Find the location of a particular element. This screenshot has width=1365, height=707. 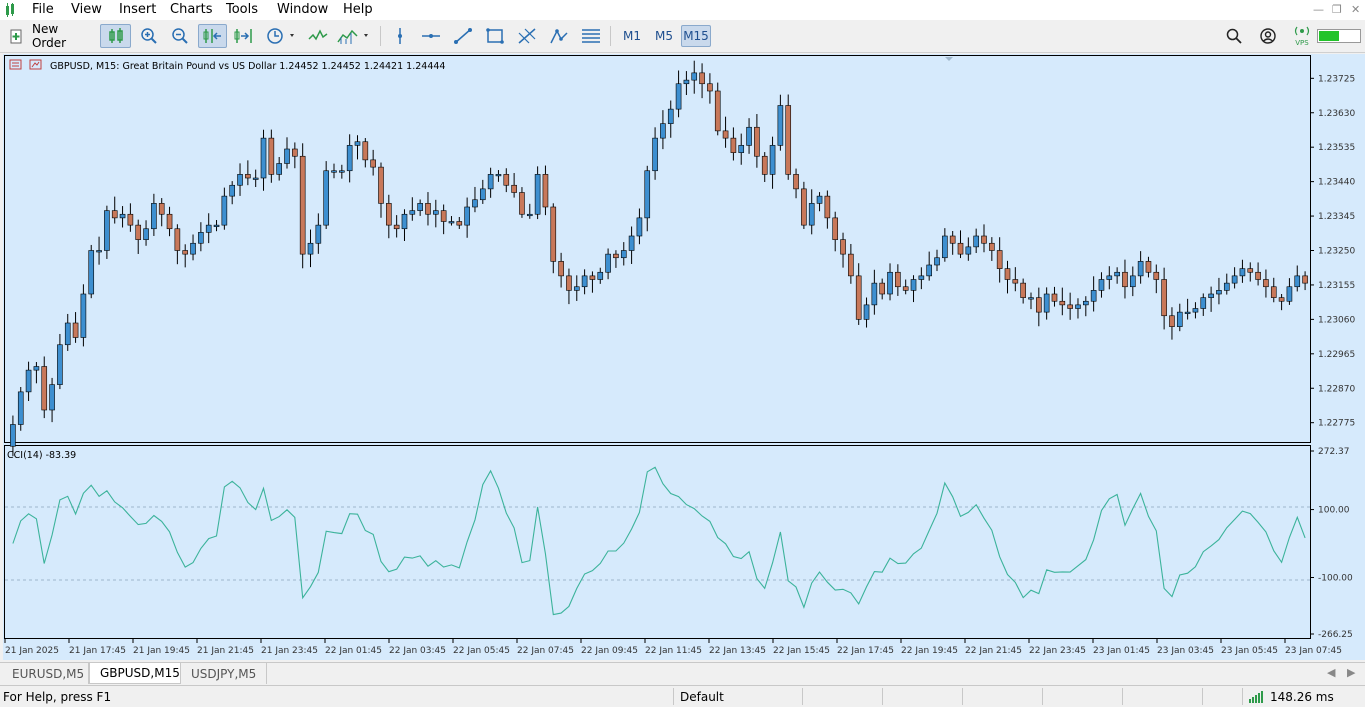

search-button is located at coordinates (1234, 36).